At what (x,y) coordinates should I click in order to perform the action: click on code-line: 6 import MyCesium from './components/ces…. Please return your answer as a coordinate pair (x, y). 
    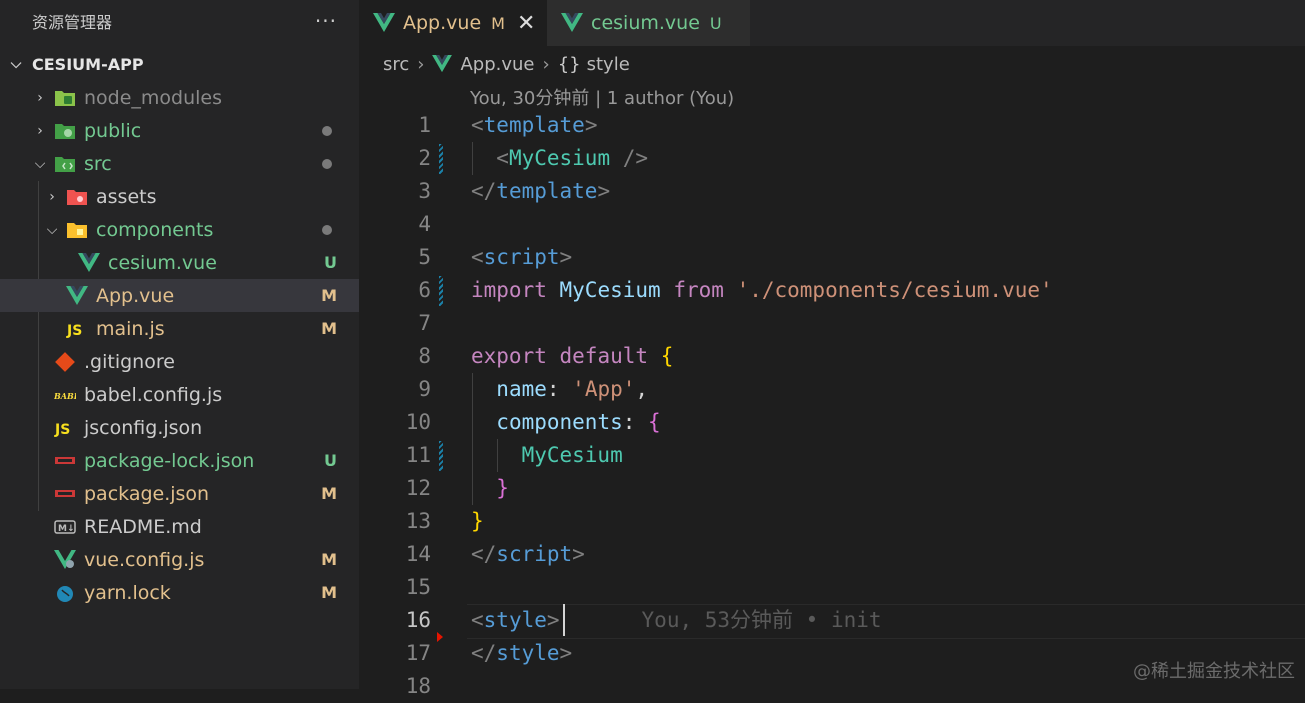
    Looking at the image, I should click on (652, 290).